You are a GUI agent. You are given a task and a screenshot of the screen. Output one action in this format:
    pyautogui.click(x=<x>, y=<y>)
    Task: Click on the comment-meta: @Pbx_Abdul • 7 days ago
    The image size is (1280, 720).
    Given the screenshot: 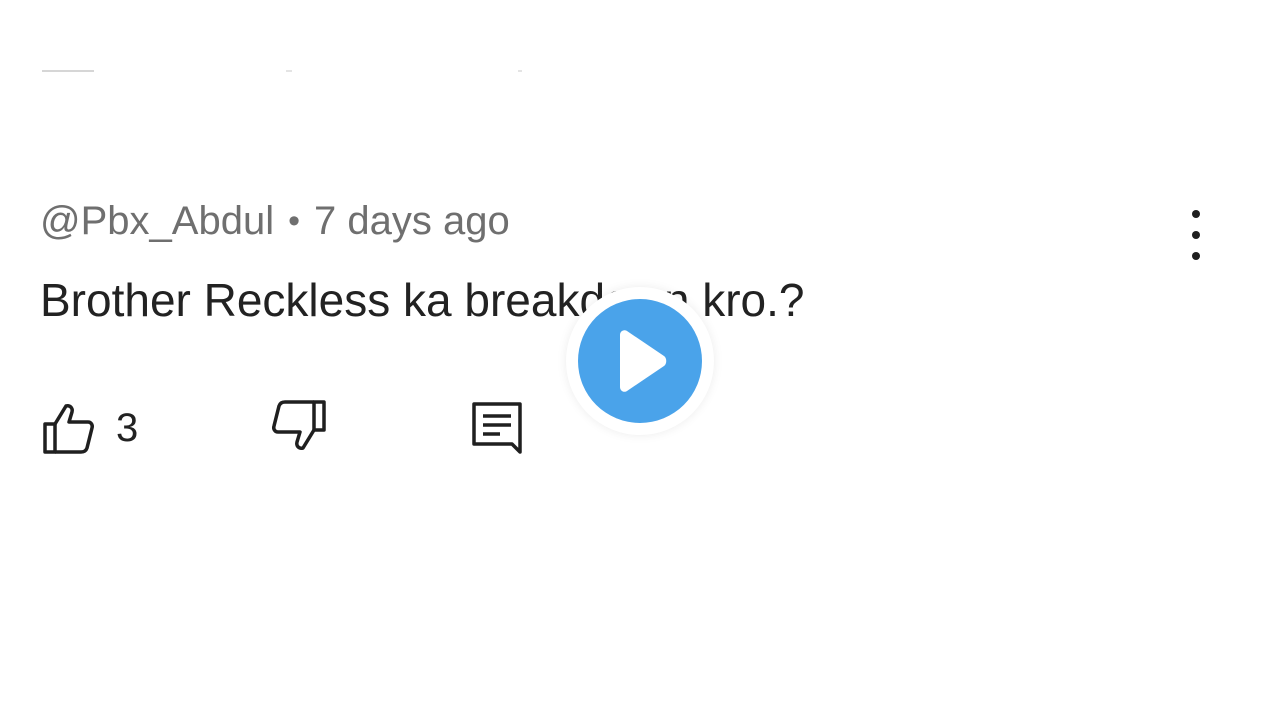 What is the action you would take?
    pyautogui.click(x=640, y=221)
    